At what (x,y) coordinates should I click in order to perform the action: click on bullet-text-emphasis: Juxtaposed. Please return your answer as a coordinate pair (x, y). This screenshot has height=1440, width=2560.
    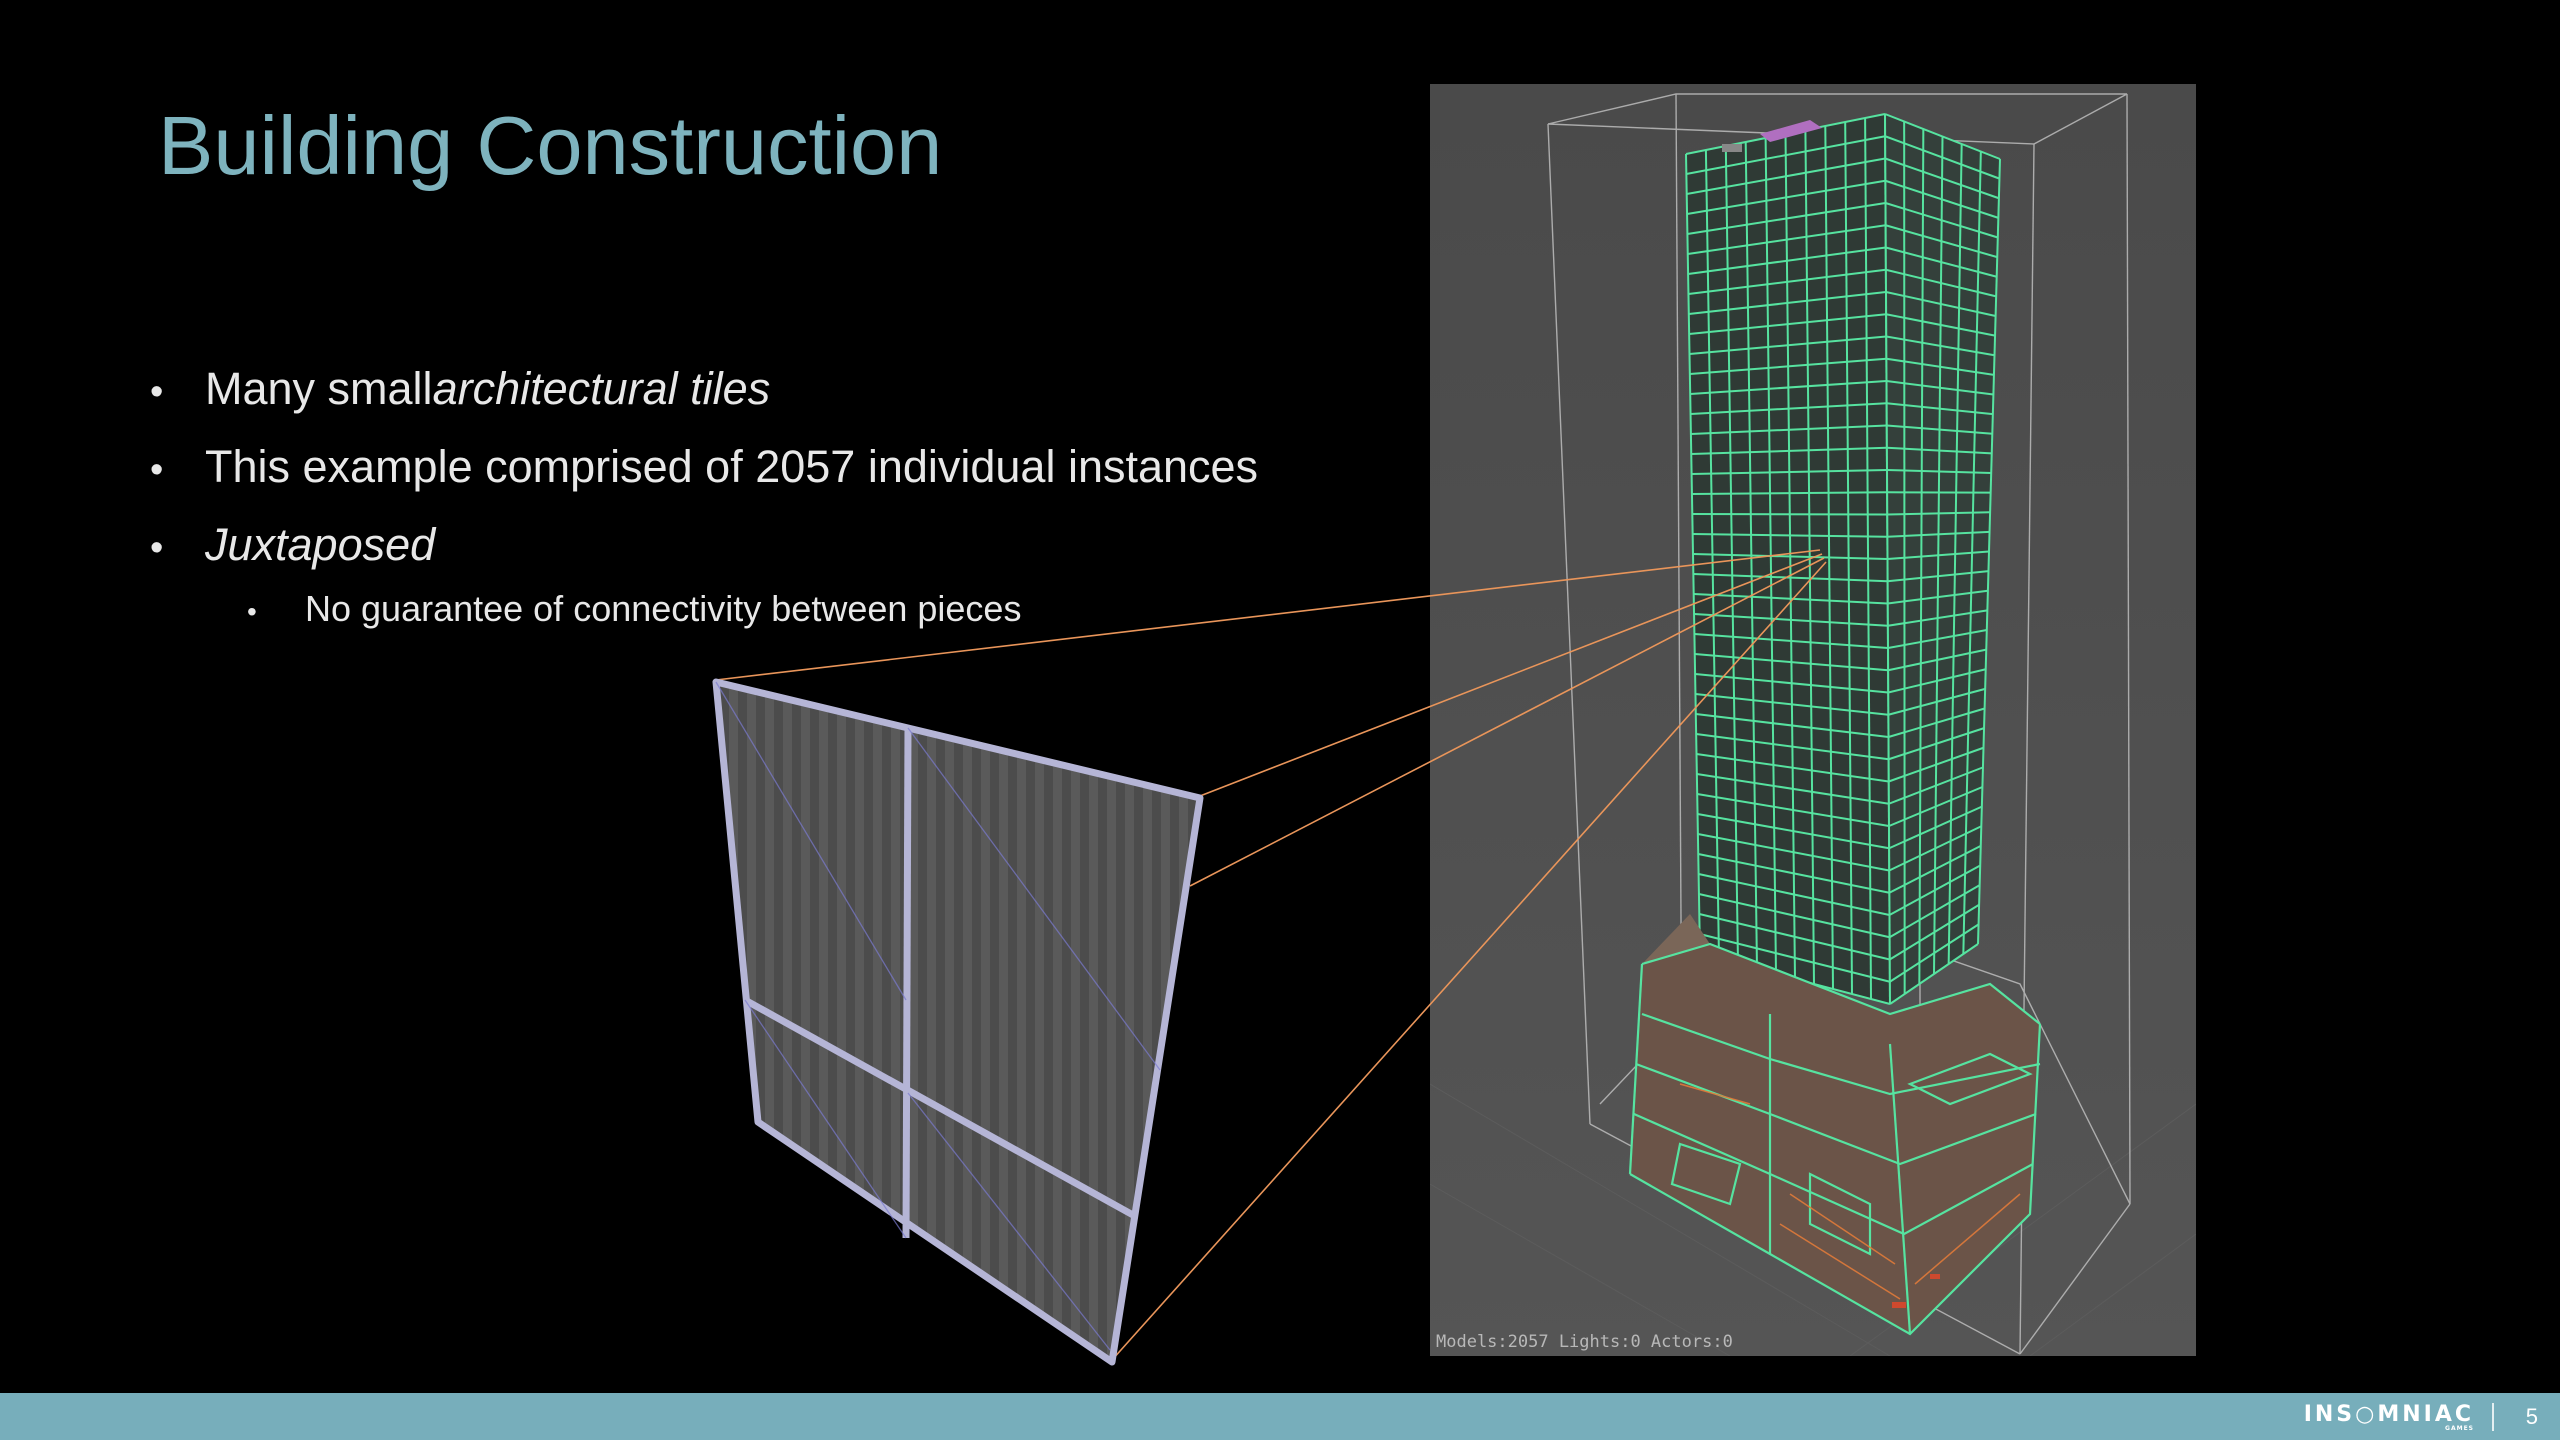
    Looking at the image, I should click on (320, 544).